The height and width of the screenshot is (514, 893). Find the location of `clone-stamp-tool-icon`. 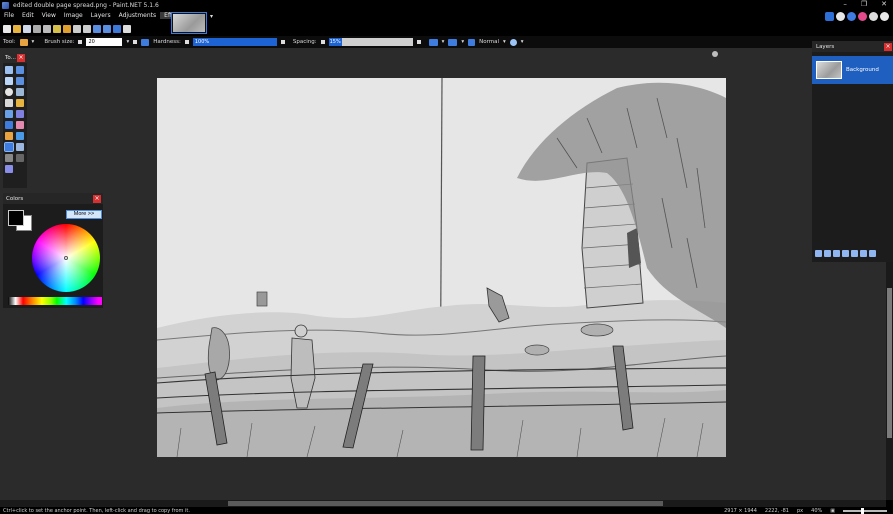

clone-stamp-tool-icon is located at coordinates (23, 42).